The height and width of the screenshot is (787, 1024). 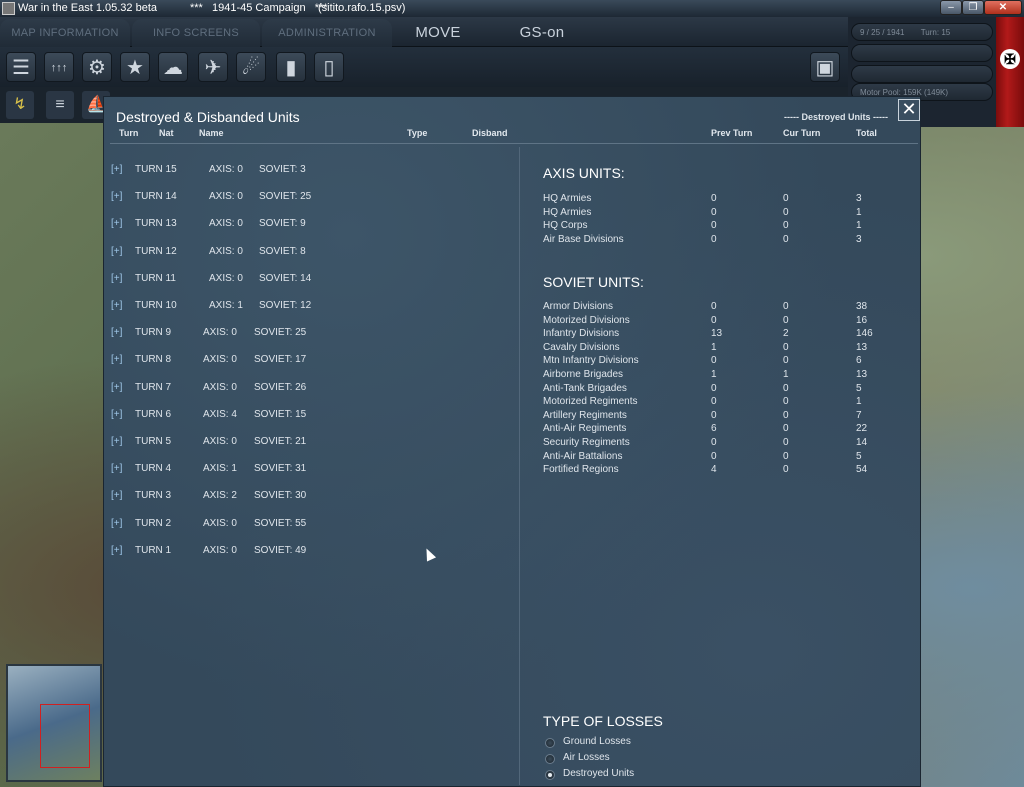 What do you see at coordinates (825, 67) in the screenshot?
I see `display-toggle-icon: ▣` at bounding box center [825, 67].